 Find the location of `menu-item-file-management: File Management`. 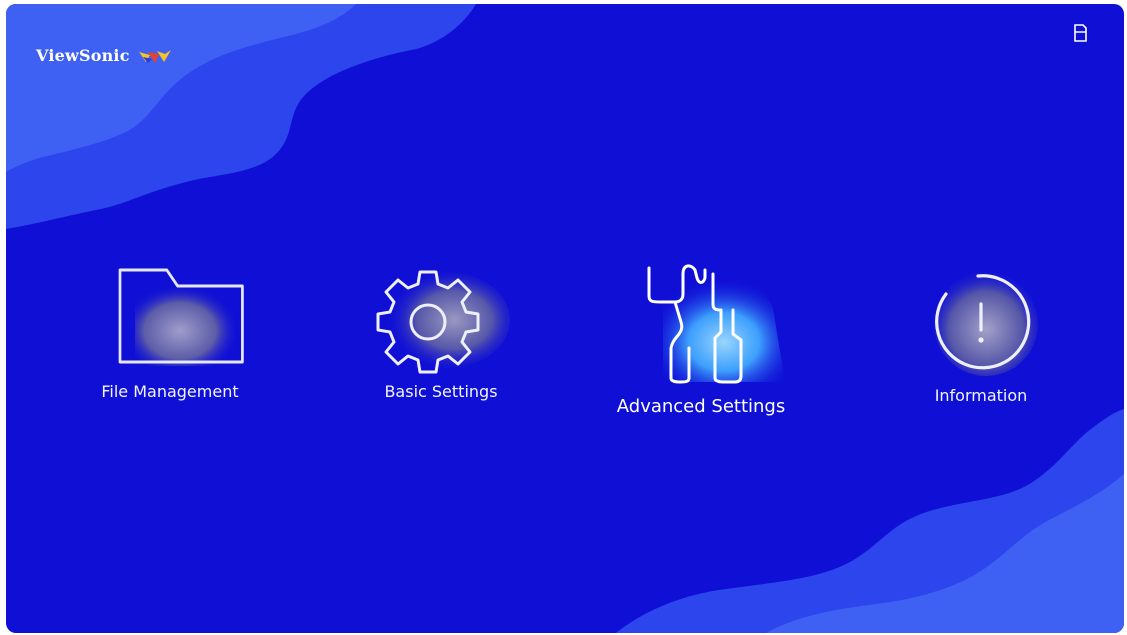

menu-item-file-management: File Management is located at coordinates (170, 333).